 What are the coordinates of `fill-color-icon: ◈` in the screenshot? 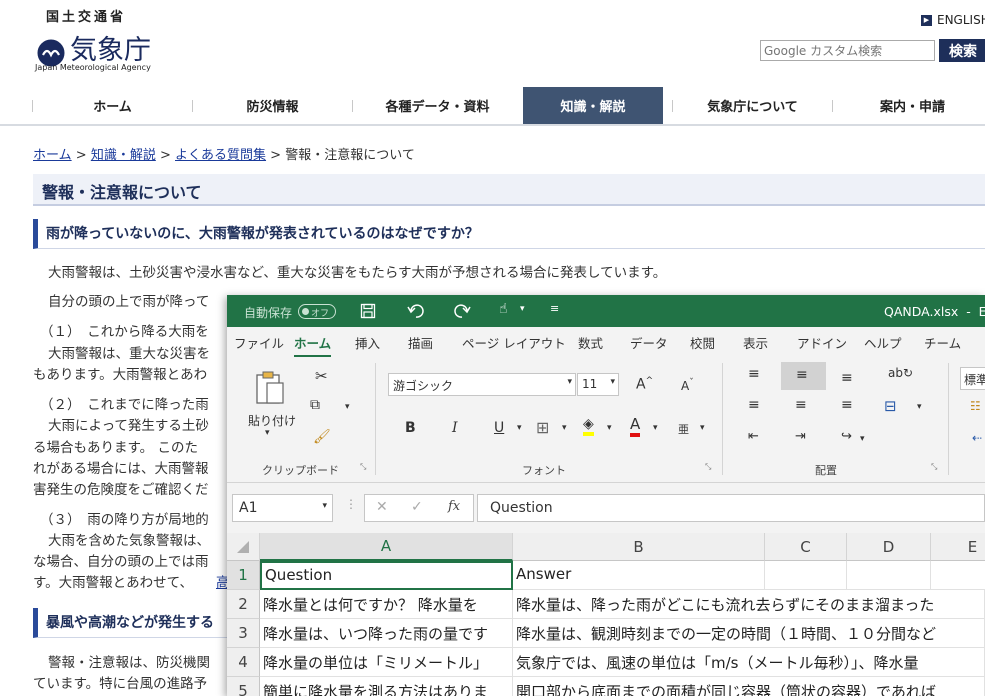 It's located at (588, 426).